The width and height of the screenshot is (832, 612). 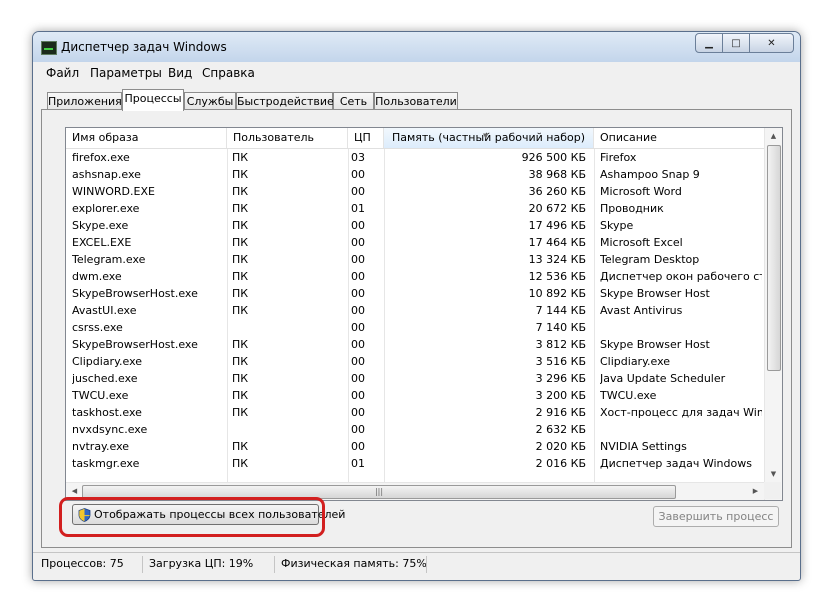 What do you see at coordinates (358, 157) in the screenshot?
I see `cell-cpu: 03` at bounding box center [358, 157].